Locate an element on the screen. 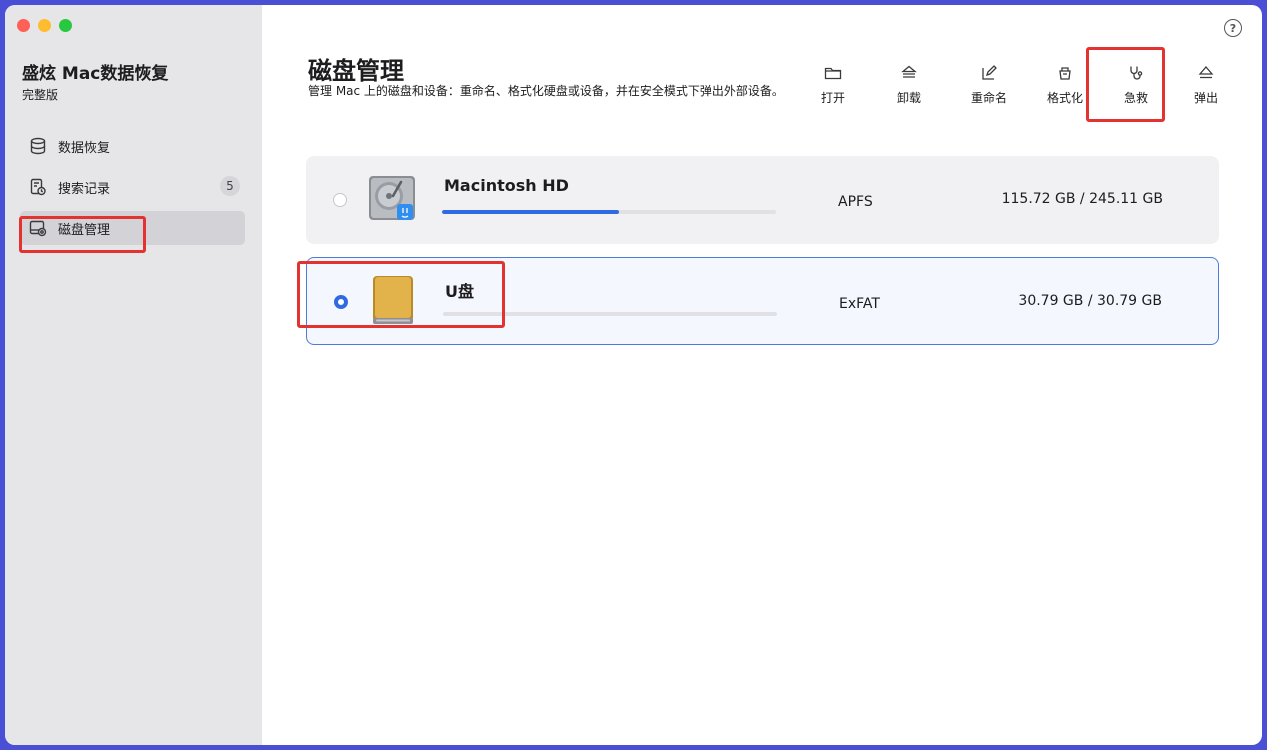 This screenshot has height=750, width=1267. first-aid-button: 急救 is located at coordinates (1136, 88).